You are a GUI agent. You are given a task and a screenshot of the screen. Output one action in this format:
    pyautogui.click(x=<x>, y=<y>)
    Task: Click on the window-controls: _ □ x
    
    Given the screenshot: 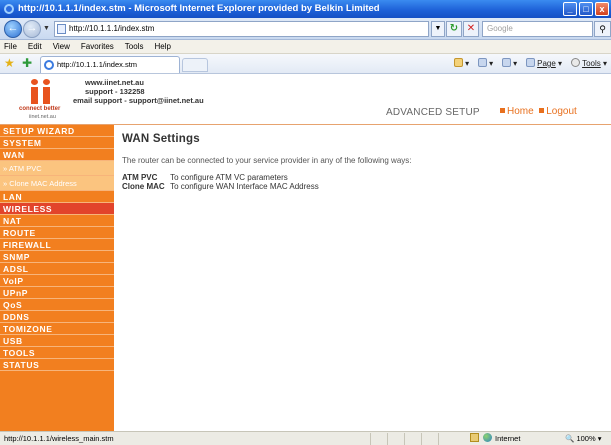 What is the action you would take?
    pyautogui.click(x=586, y=9)
    